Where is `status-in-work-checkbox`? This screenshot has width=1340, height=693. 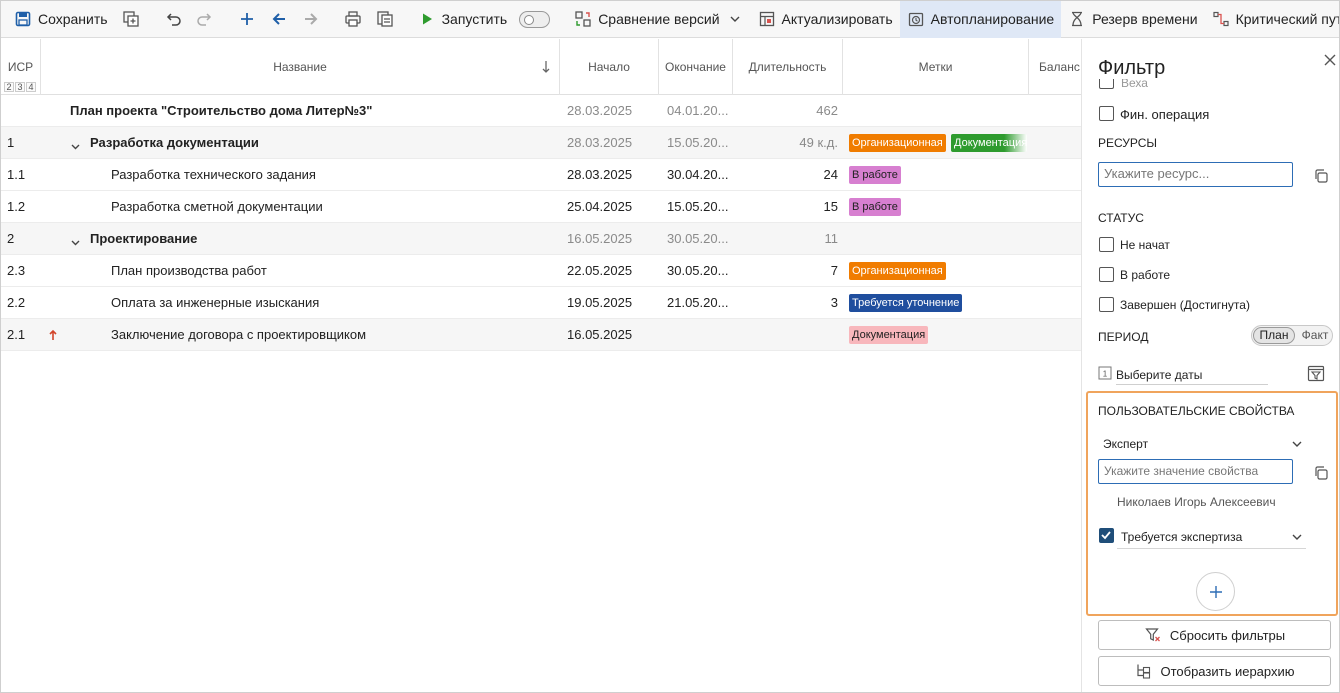 status-in-work-checkbox is located at coordinates (1106, 274).